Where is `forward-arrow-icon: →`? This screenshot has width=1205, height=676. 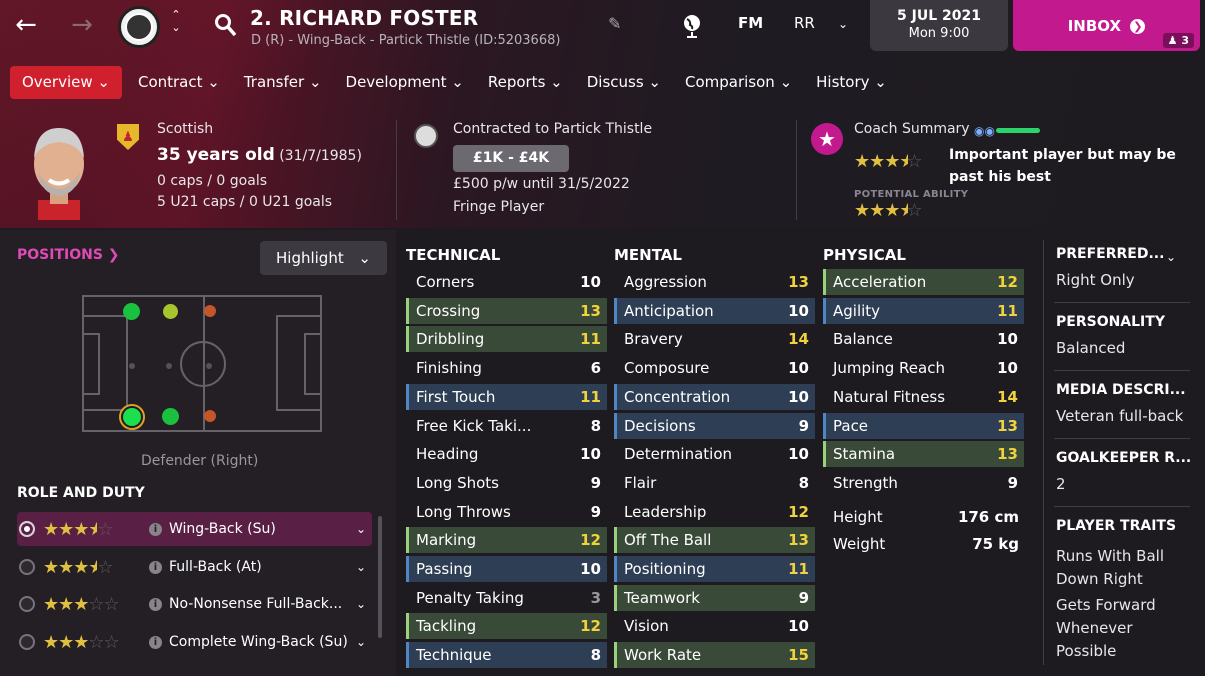
forward-arrow-icon: → is located at coordinates (82, 26).